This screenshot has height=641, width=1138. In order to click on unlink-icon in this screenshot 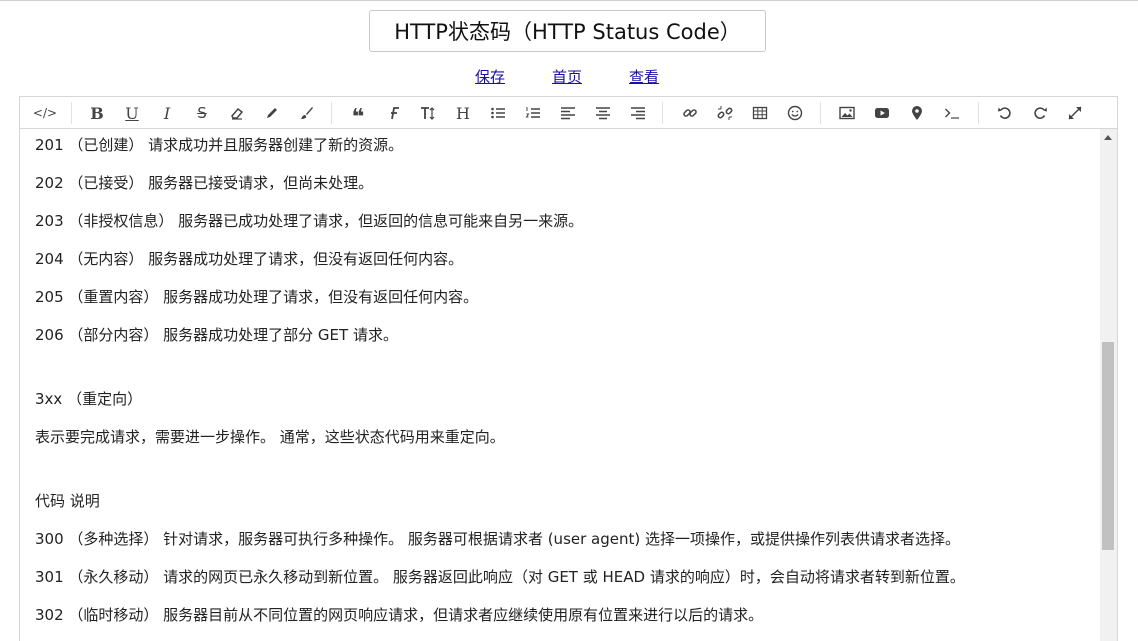, I will do `click(725, 113)`.